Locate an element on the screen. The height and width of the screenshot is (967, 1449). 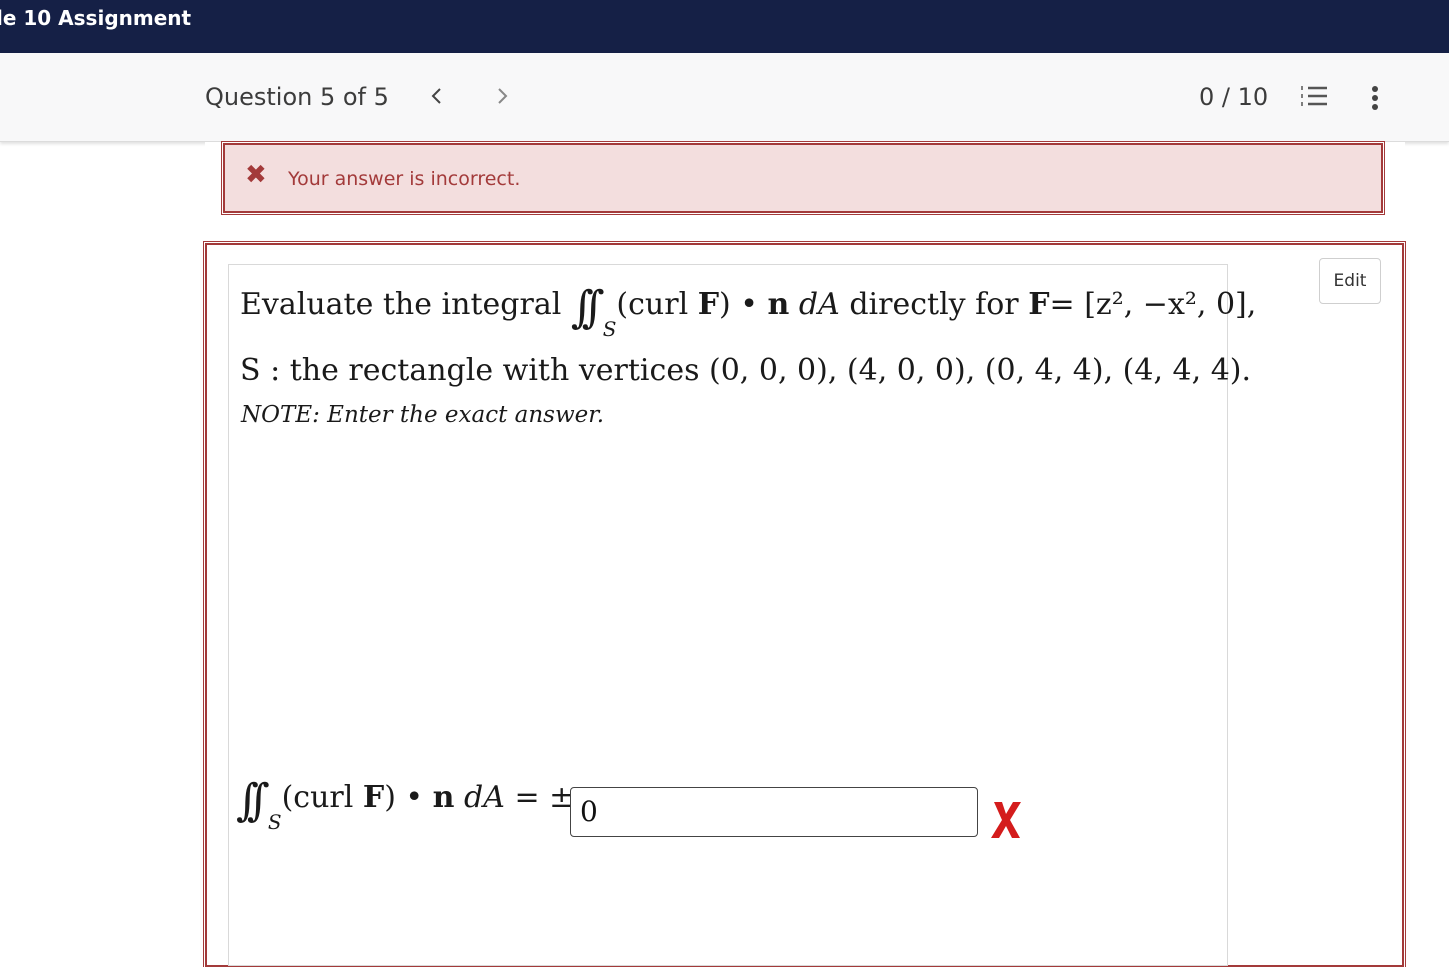
normal-n: n is located at coordinates (778, 304).